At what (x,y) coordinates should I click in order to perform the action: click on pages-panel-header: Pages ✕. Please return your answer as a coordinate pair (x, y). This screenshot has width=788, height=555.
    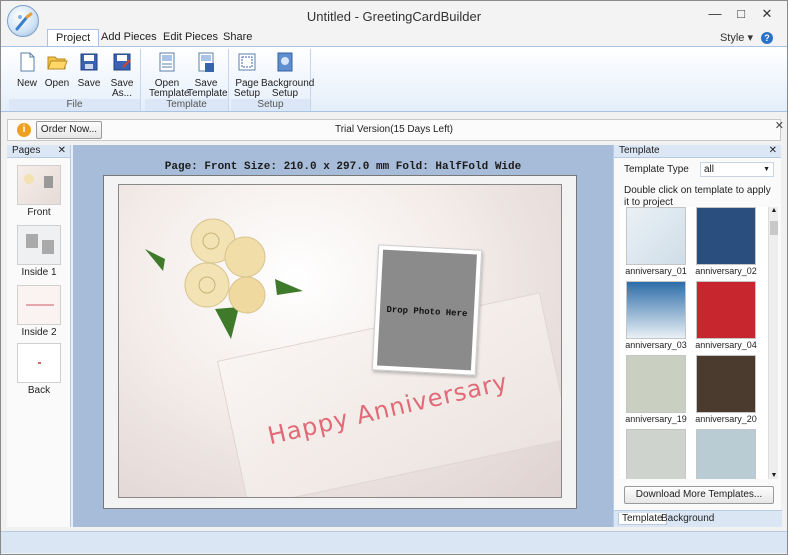
    Looking at the image, I should click on (38, 151).